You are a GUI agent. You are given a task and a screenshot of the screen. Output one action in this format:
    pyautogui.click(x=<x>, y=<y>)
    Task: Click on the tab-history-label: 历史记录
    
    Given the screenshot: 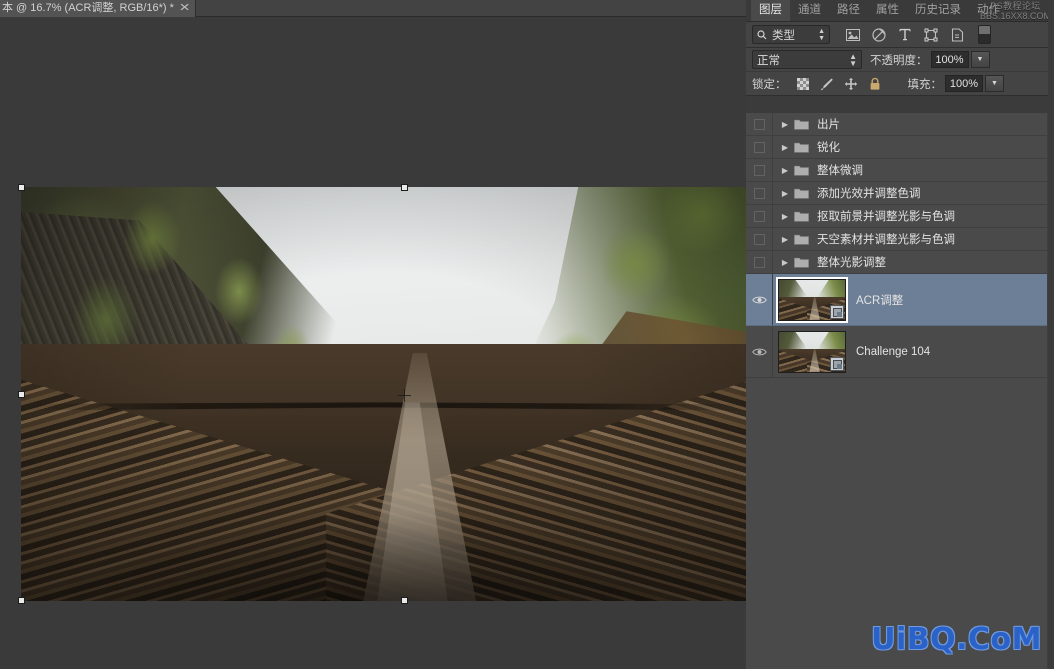 What is the action you would take?
    pyautogui.click(x=938, y=10)
    